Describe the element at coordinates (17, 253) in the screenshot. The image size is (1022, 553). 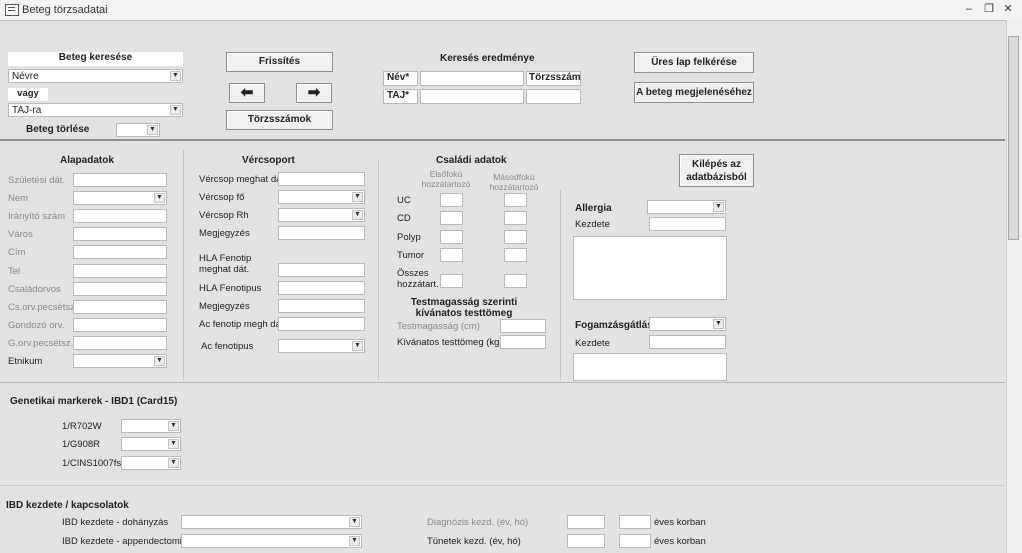
I see `basic-field-label: Cím` at that location.